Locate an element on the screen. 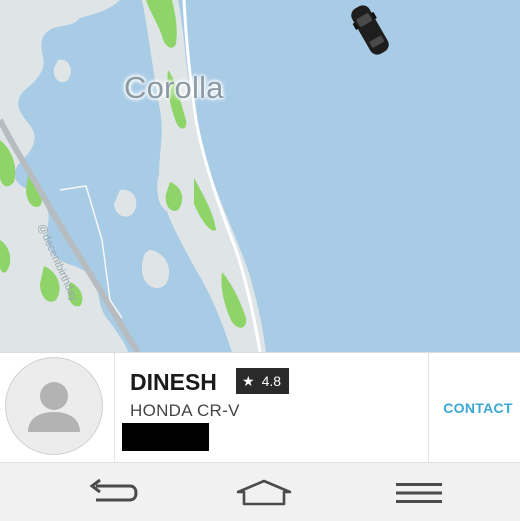 The height and width of the screenshot is (521, 520). system-nav-bar is located at coordinates (260, 491).